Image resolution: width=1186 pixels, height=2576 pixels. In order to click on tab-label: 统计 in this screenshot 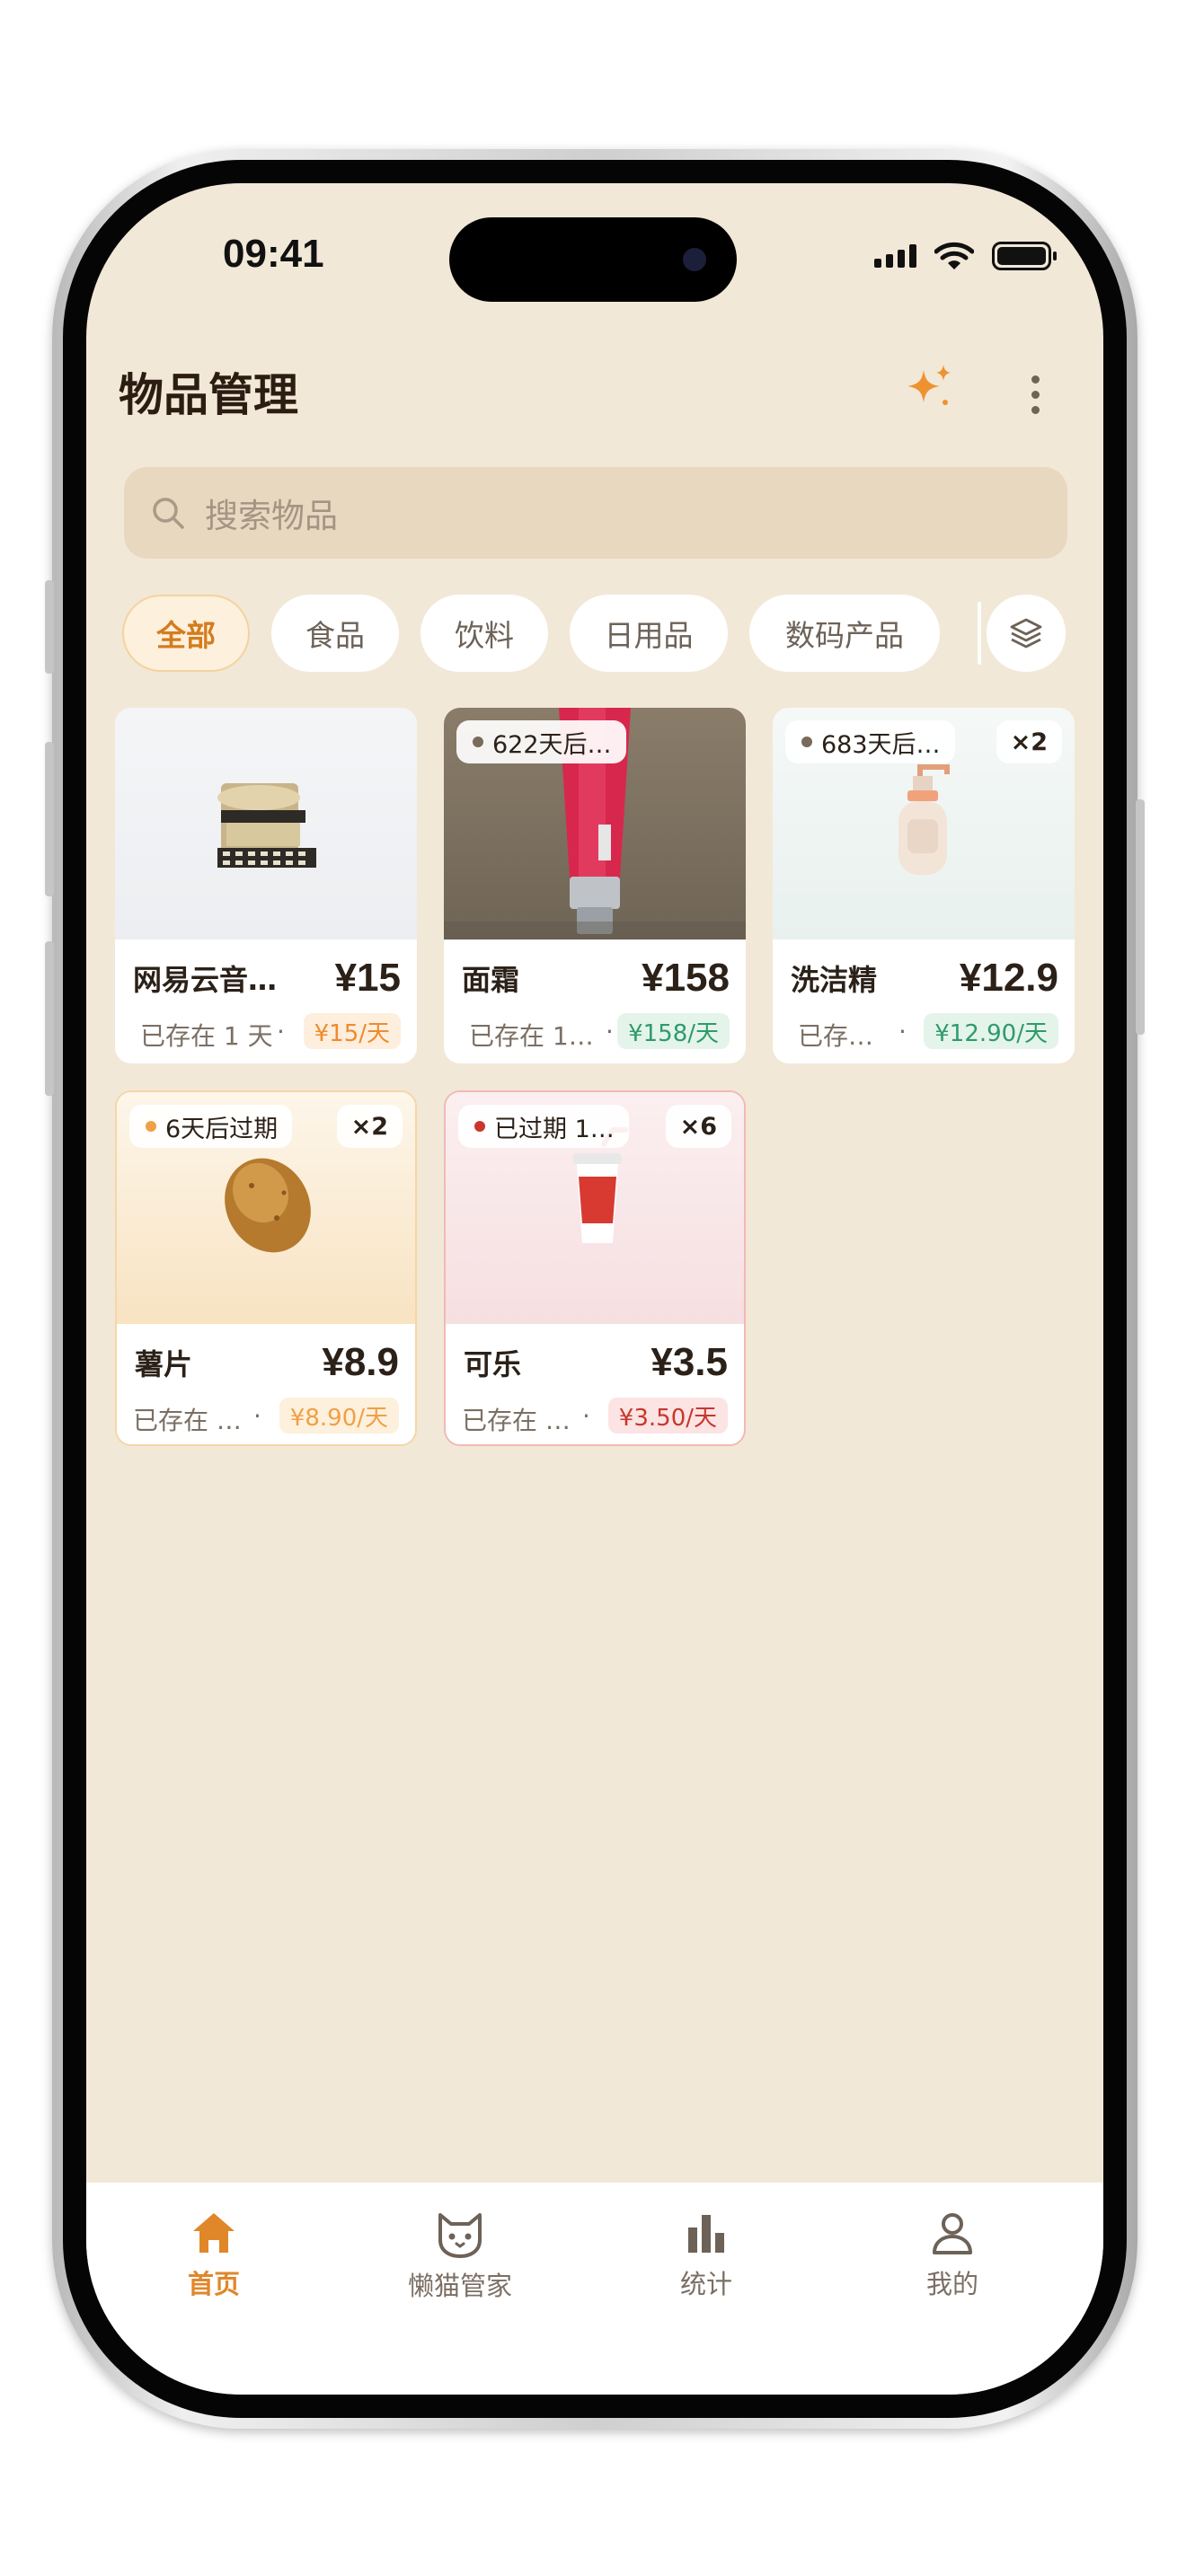, I will do `click(705, 2284)`.